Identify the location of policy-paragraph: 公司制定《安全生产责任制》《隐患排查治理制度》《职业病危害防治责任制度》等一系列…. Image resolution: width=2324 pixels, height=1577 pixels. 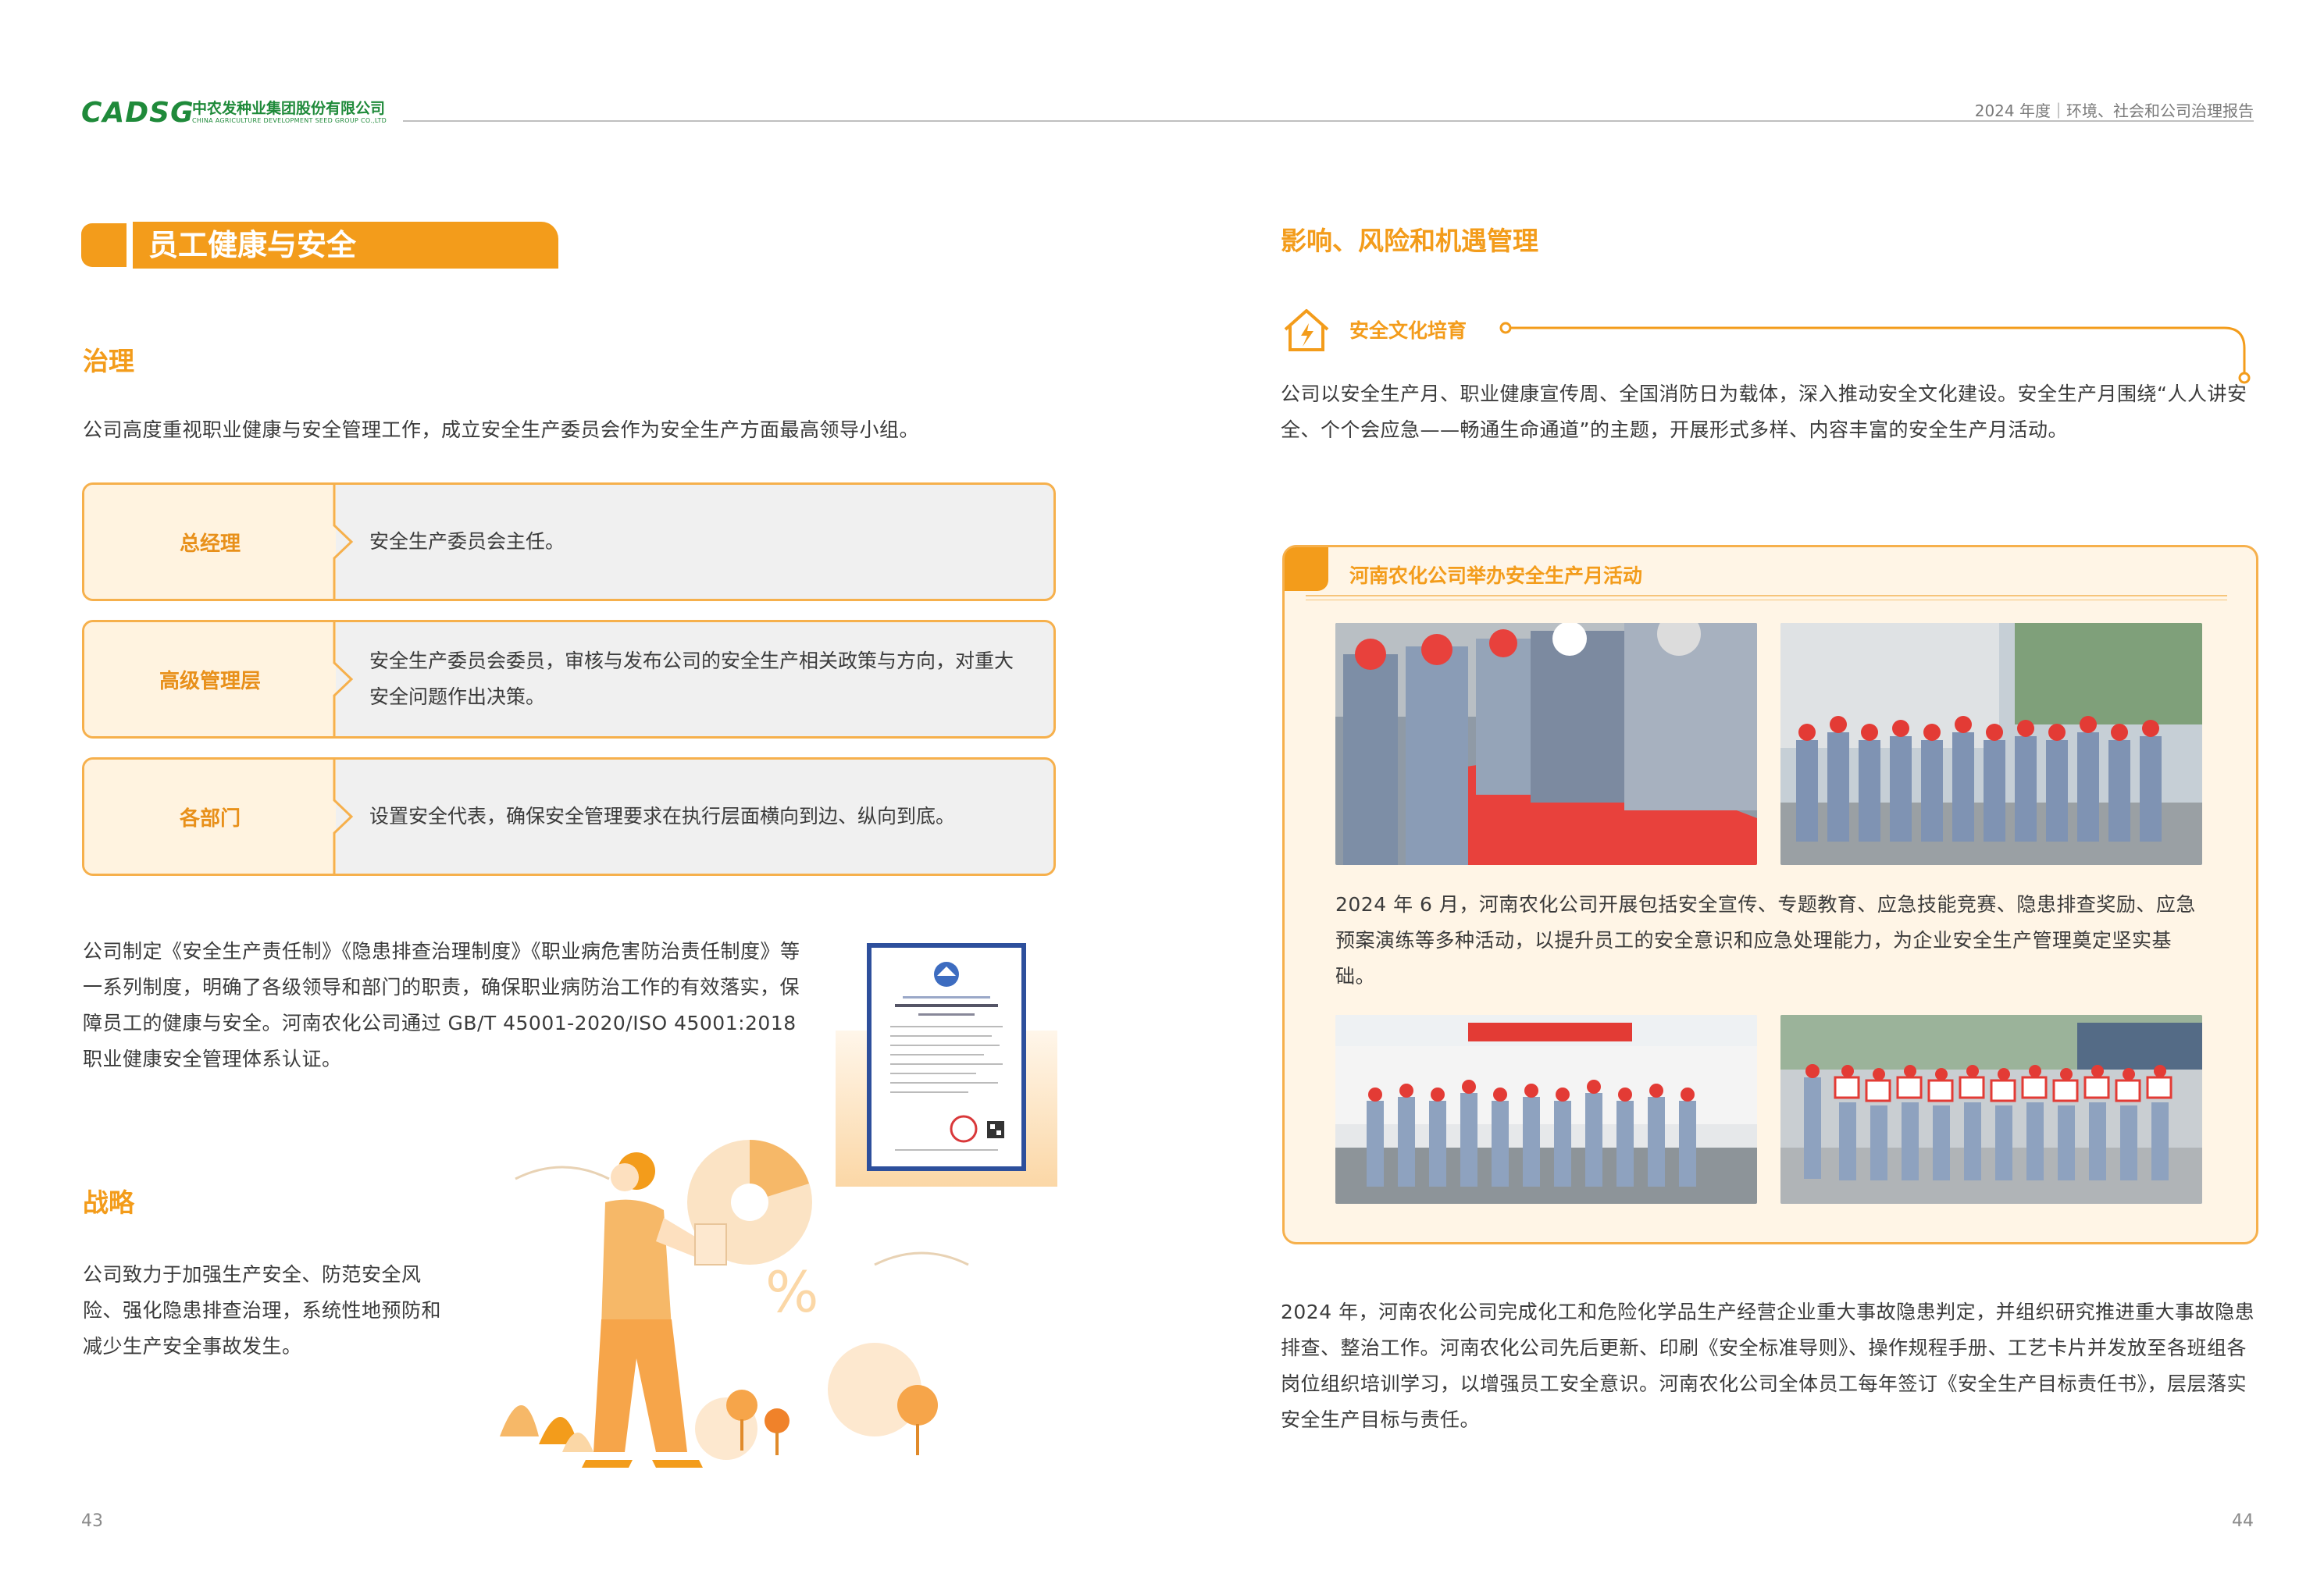
(441, 1005).